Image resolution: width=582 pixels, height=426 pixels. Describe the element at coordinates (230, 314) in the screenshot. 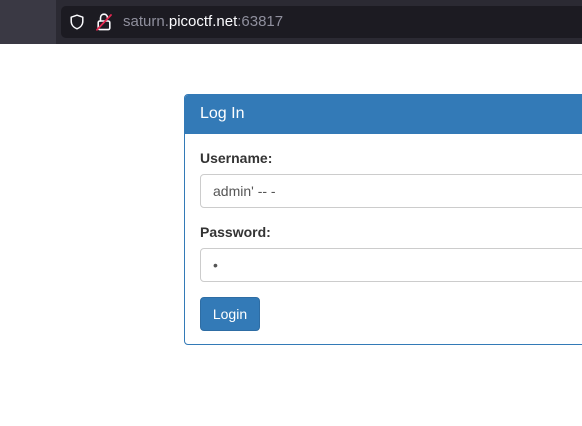

I see `login-button: Login` at that location.